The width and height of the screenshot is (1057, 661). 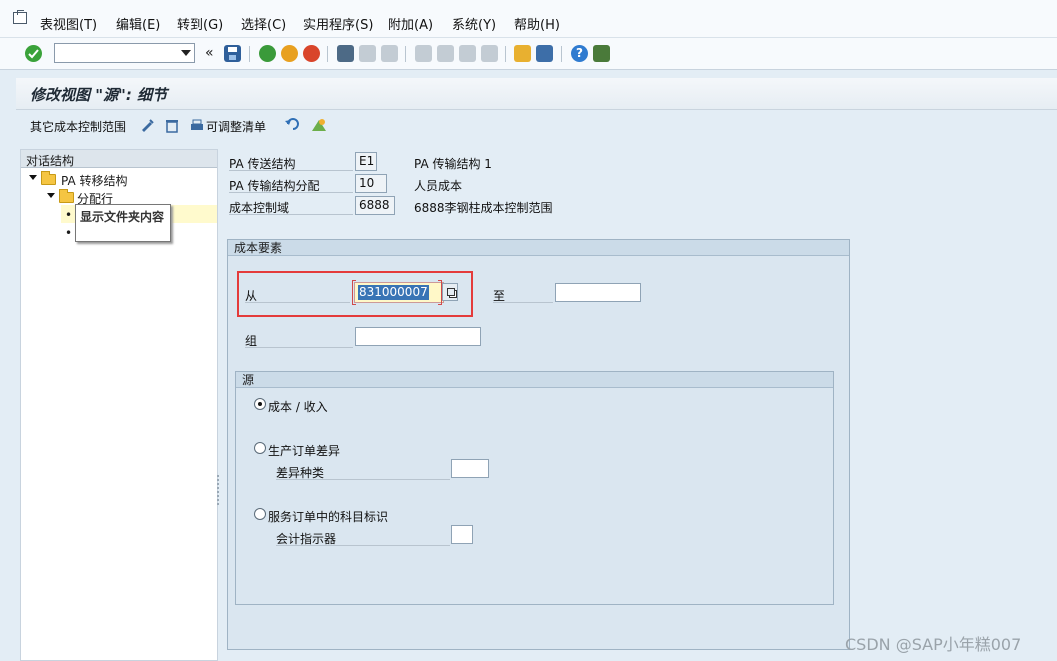 What do you see at coordinates (209, 53) in the screenshot?
I see `collapse-command-icon: «` at bounding box center [209, 53].